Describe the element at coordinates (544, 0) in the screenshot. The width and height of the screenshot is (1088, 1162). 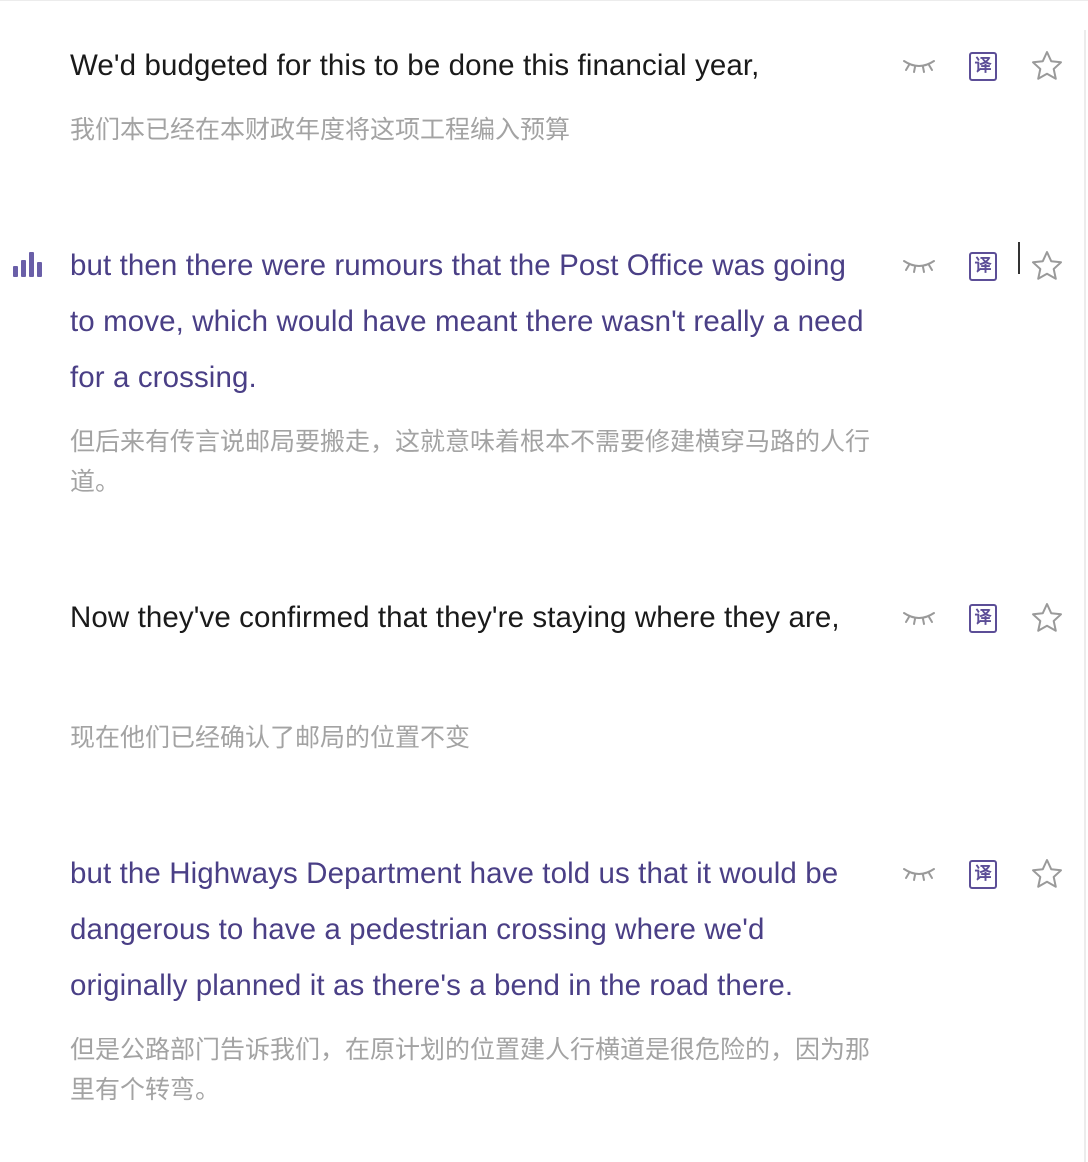
I see `top-divider` at that location.